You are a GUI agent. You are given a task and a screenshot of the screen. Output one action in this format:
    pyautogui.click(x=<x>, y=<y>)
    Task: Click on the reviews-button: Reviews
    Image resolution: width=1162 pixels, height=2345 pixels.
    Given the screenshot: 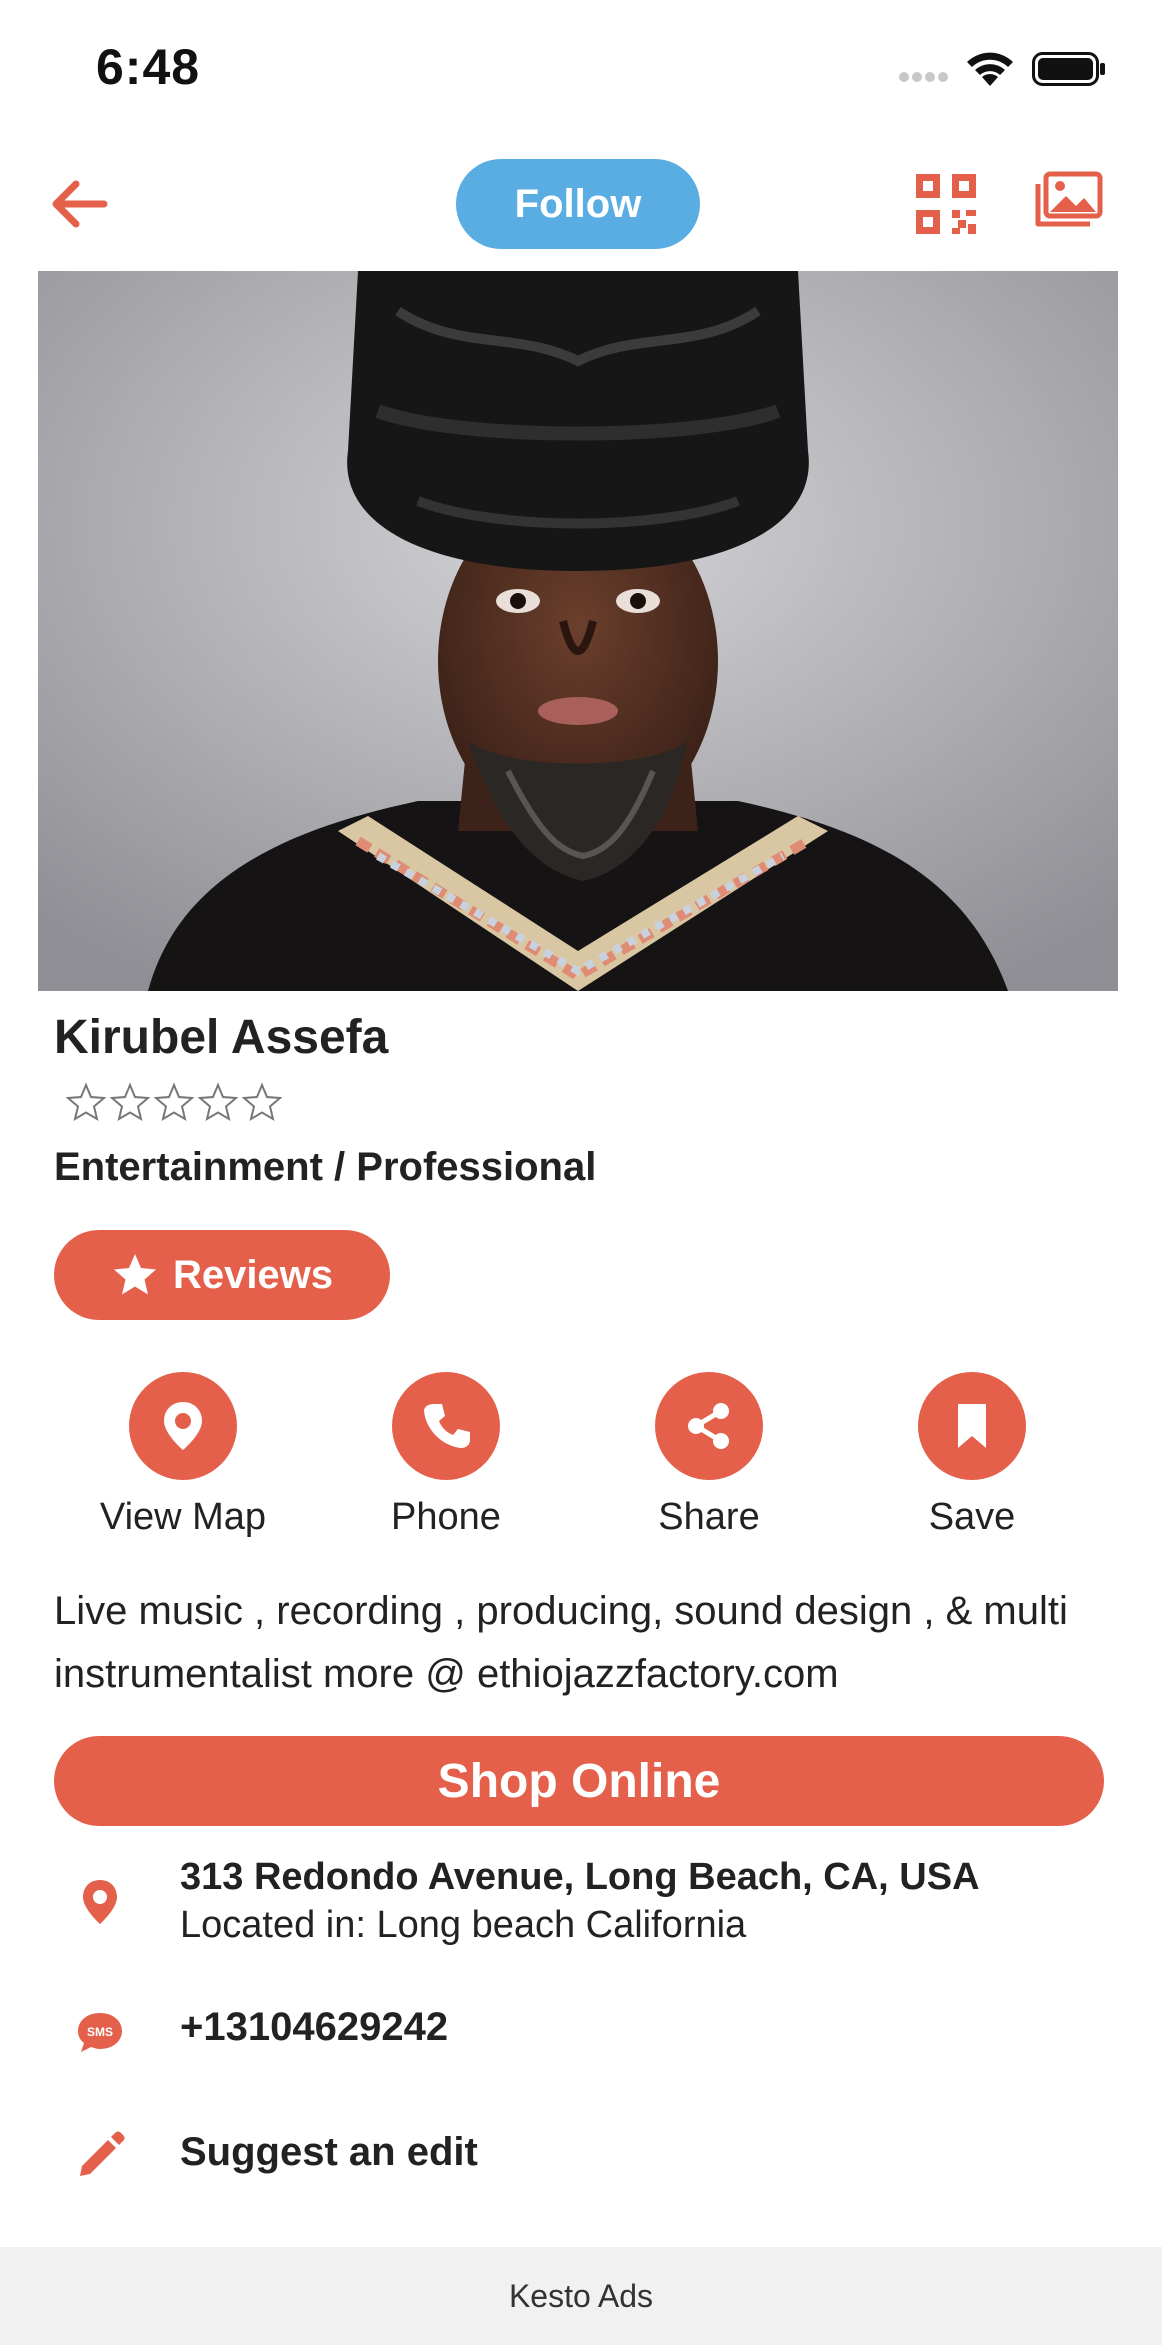 What is the action you would take?
    pyautogui.click(x=222, y=1275)
    